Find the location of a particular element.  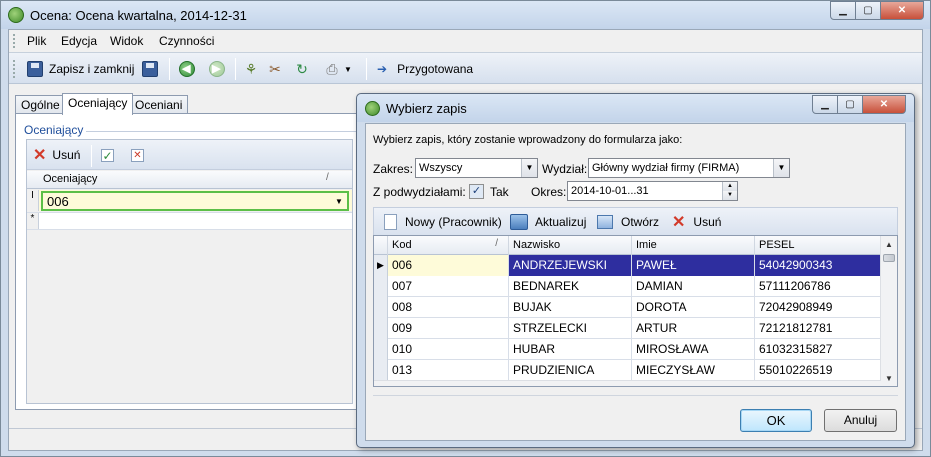

scroll-thumb is located at coordinates (889, 258).